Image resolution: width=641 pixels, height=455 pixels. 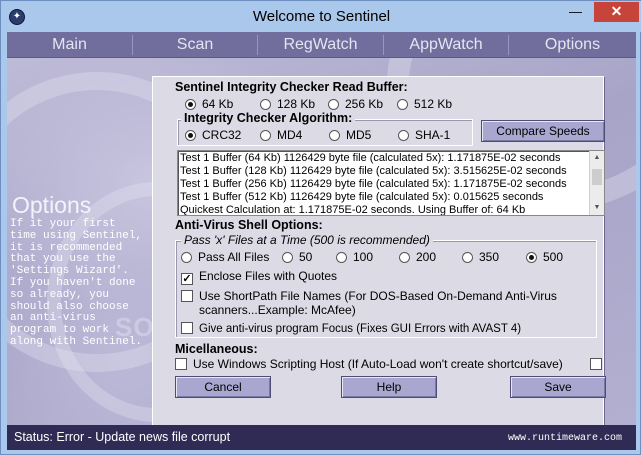 I want to click on algorithm-radio-md5: MD5, so click(x=350, y=135).